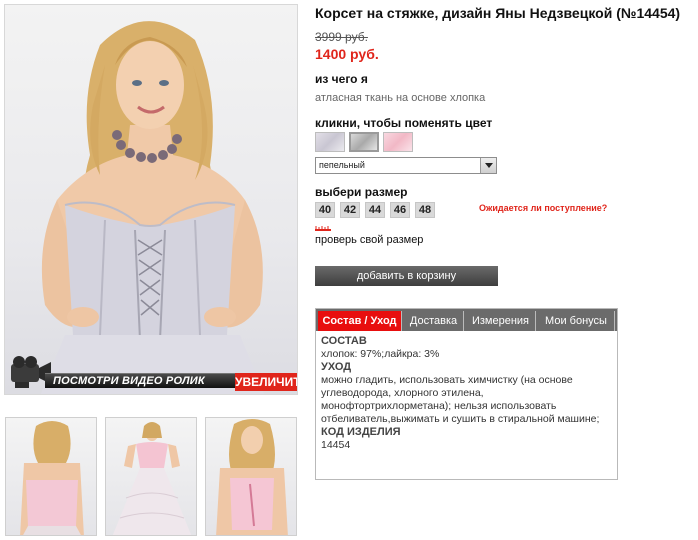  I want to click on video-strip: ПОСМОТРИ ВИДЕО РОЛИК УВЕЛИЧИТЬ, so click(151, 373).